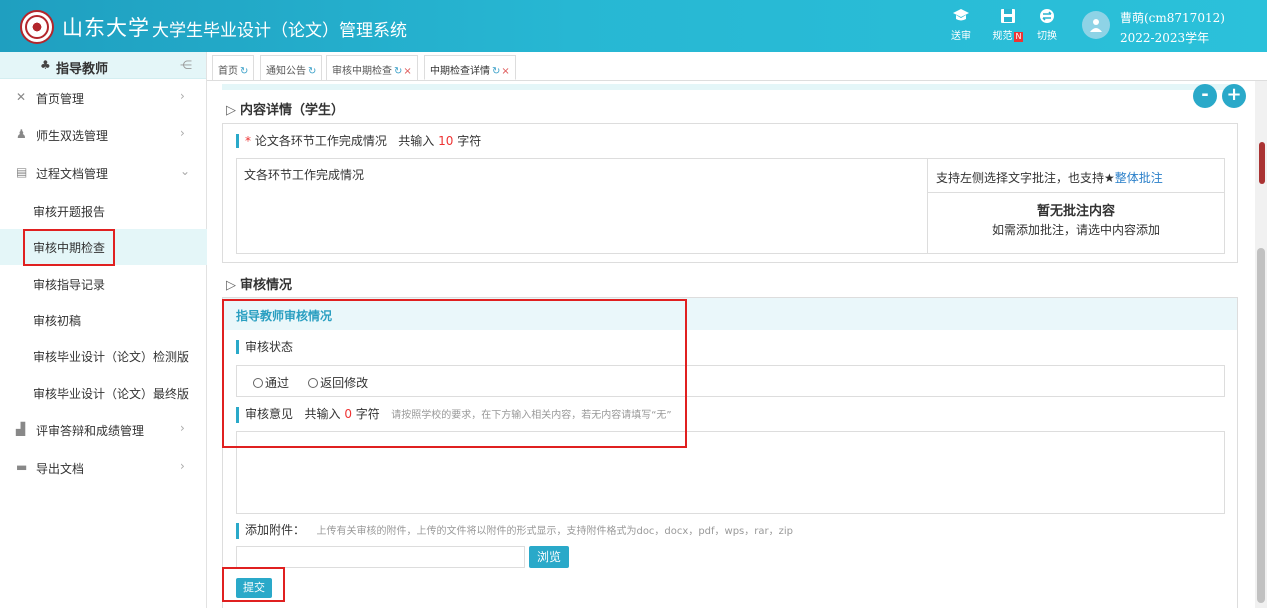 This screenshot has height=608, width=1267. Describe the element at coordinates (21, 134) in the screenshot. I see `users-icon: ♟` at that location.